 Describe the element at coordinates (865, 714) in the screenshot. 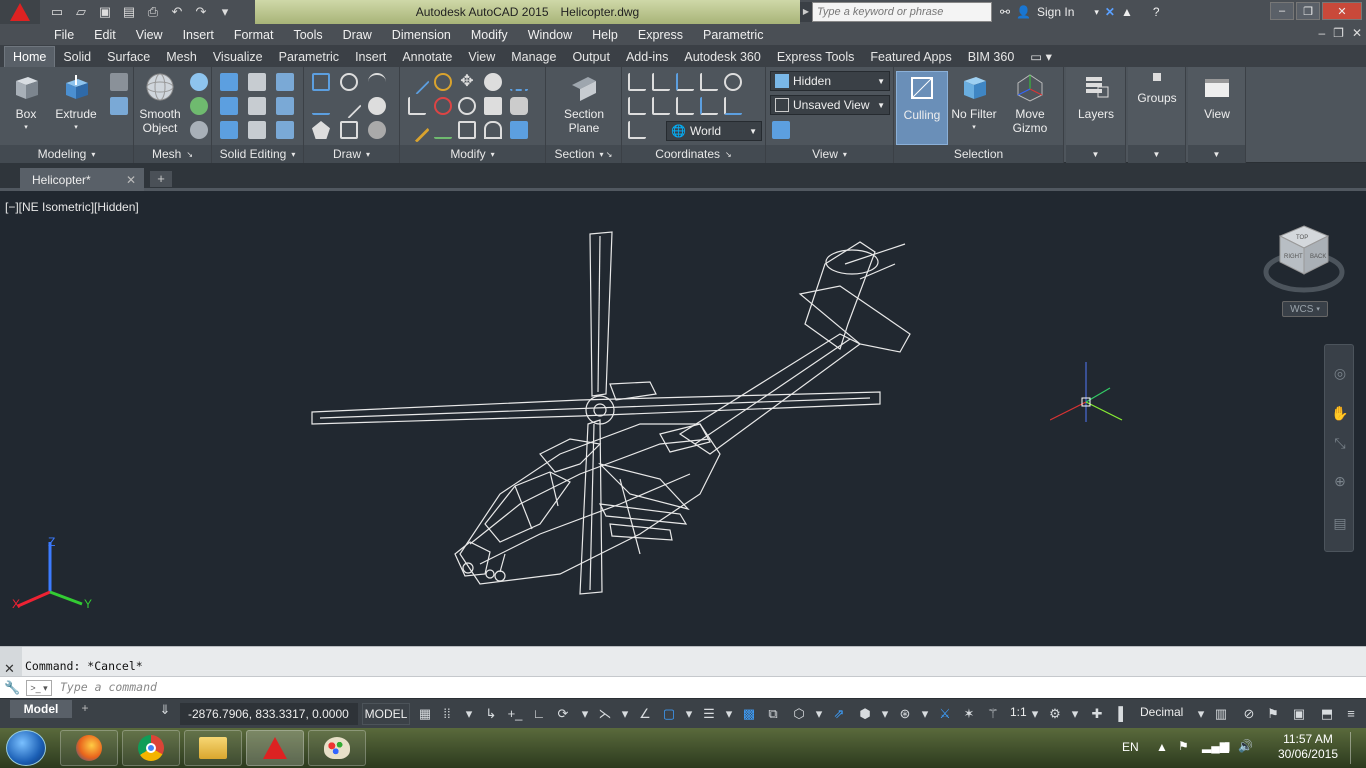

I see `selection-filter-icon: ⬢` at that location.